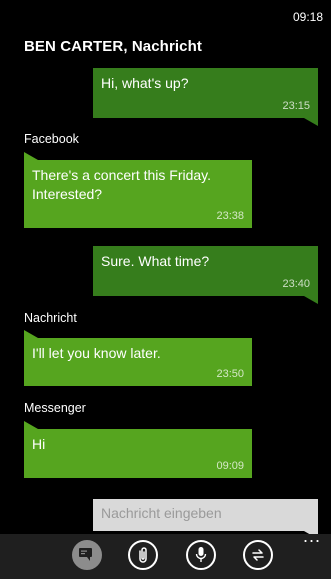 The height and width of the screenshot is (579, 331). Describe the element at coordinates (51, 139) in the screenshot. I see `message-source-label: Facebook` at that location.